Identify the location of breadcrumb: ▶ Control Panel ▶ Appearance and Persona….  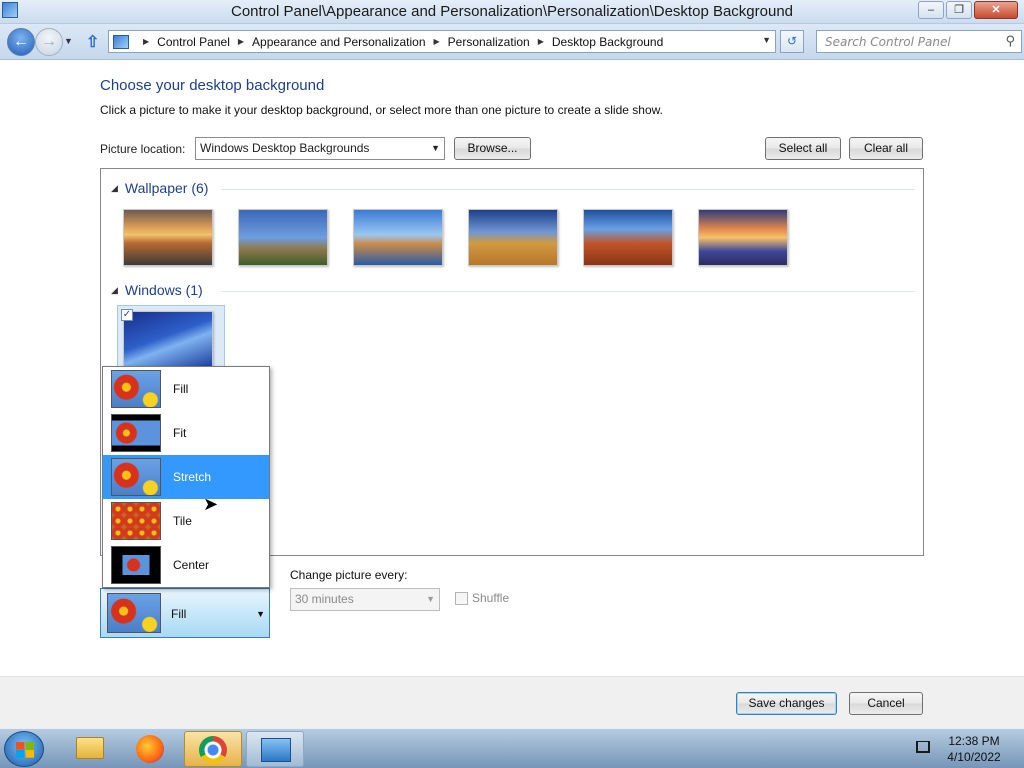
(399, 42).